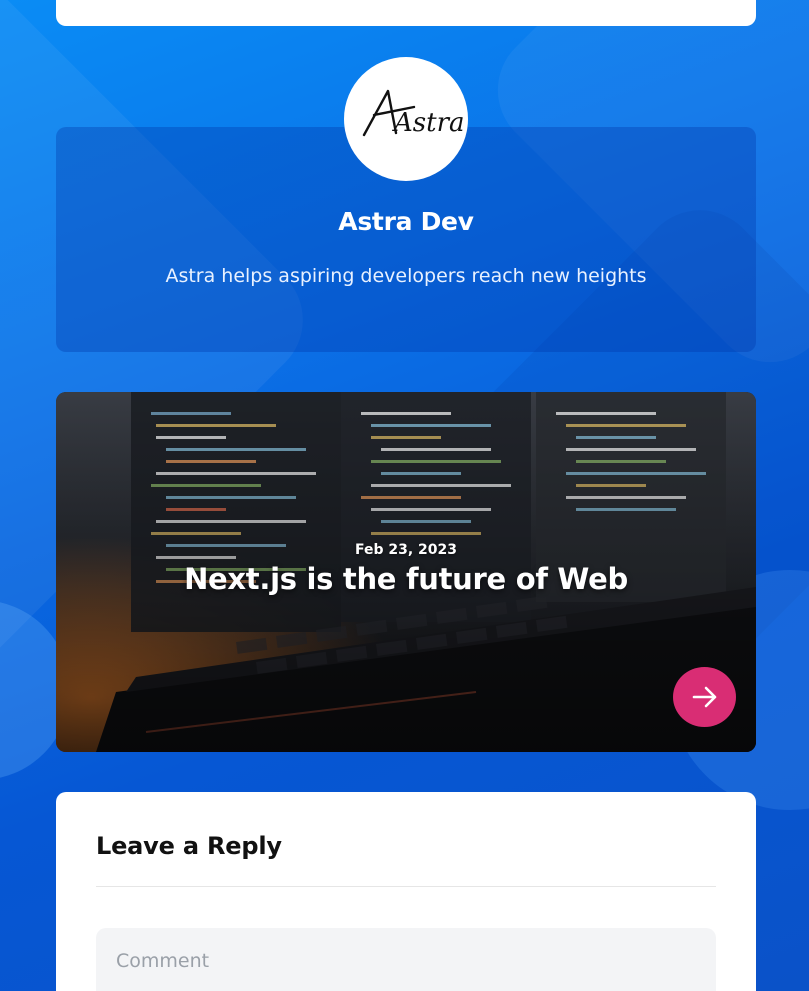 The width and height of the screenshot is (809, 991). I want to click on read-more-button, so click(704, 697).